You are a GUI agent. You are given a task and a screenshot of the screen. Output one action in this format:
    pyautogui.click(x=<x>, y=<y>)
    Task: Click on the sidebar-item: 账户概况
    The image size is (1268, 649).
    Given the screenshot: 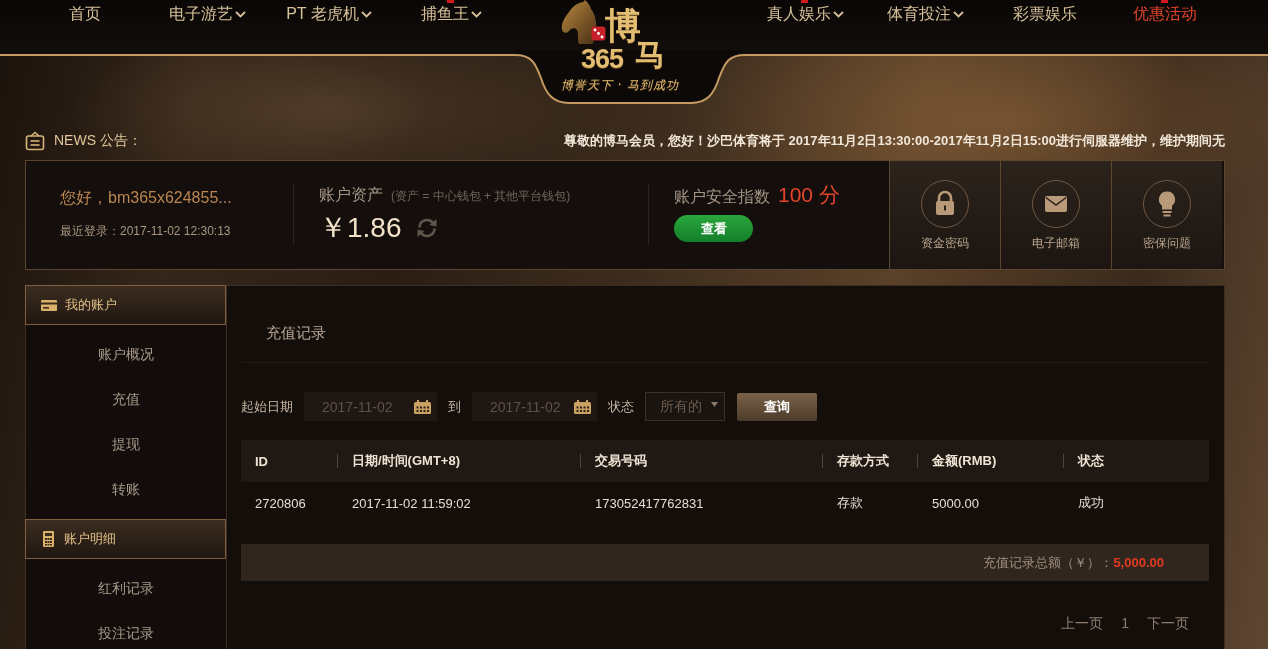 What is the action you would take?
    pyautogui.click(x=126, y=354)
    